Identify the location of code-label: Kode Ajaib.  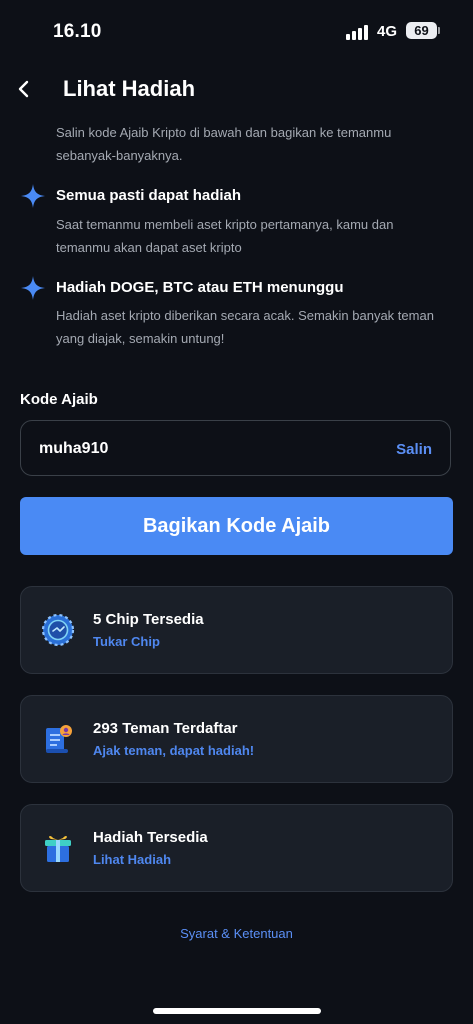
(59, 399).